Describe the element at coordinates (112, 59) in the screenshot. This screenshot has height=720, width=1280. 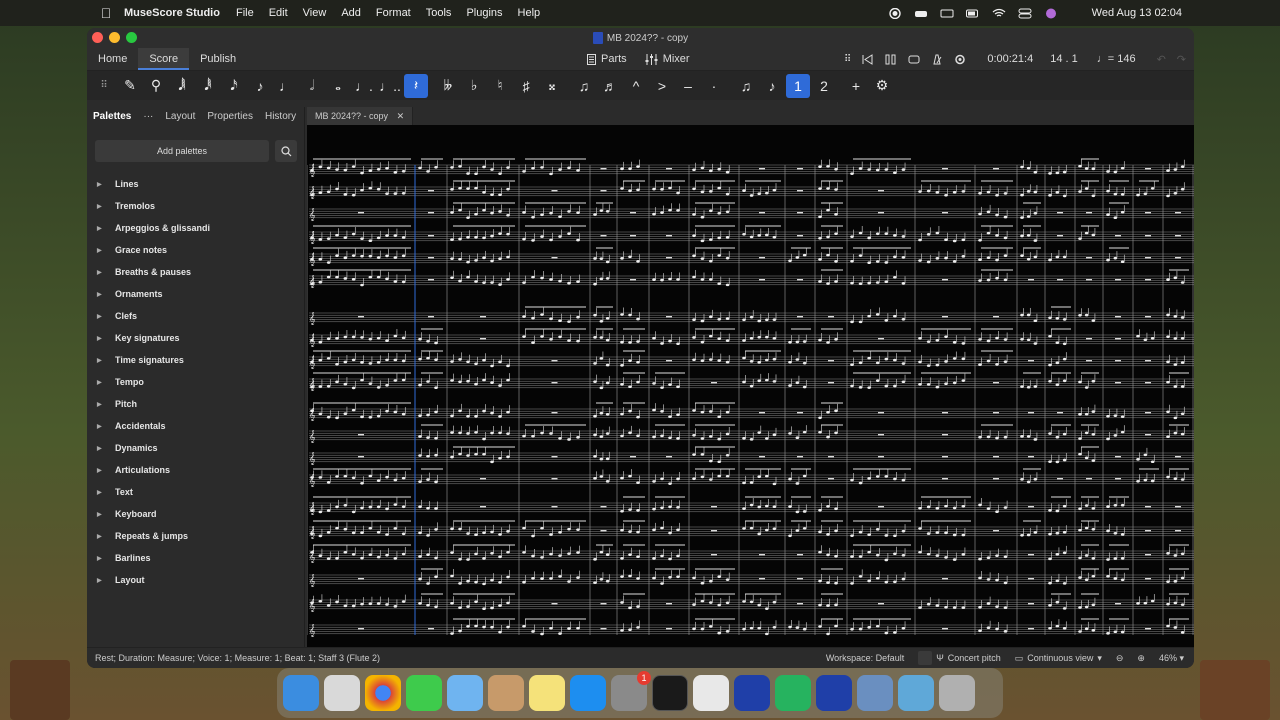
I see `tab-home: Home` at that location.